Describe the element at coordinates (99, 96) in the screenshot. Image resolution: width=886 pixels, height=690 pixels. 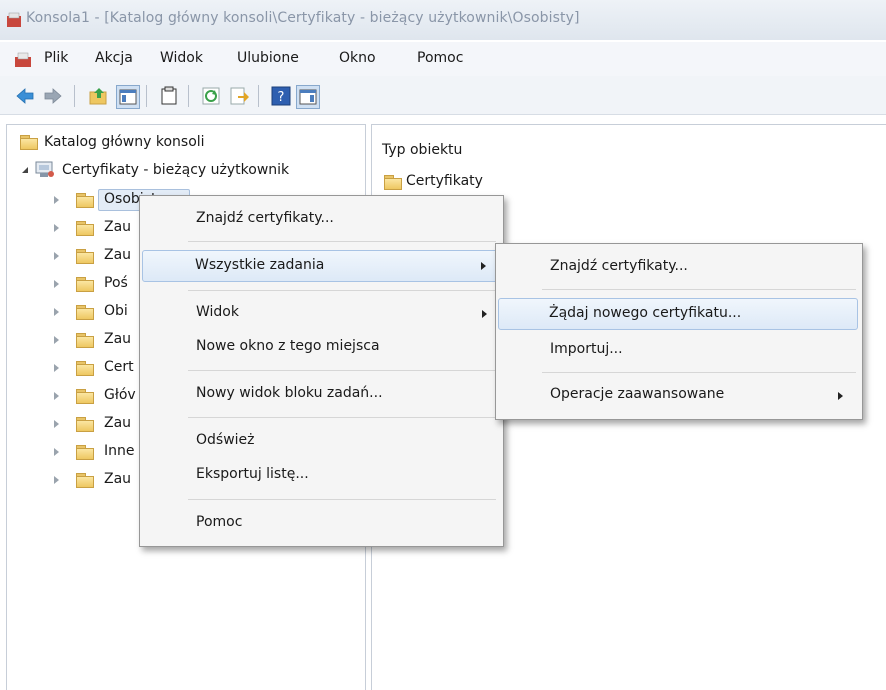
I see `up-folder-icon` at that location.